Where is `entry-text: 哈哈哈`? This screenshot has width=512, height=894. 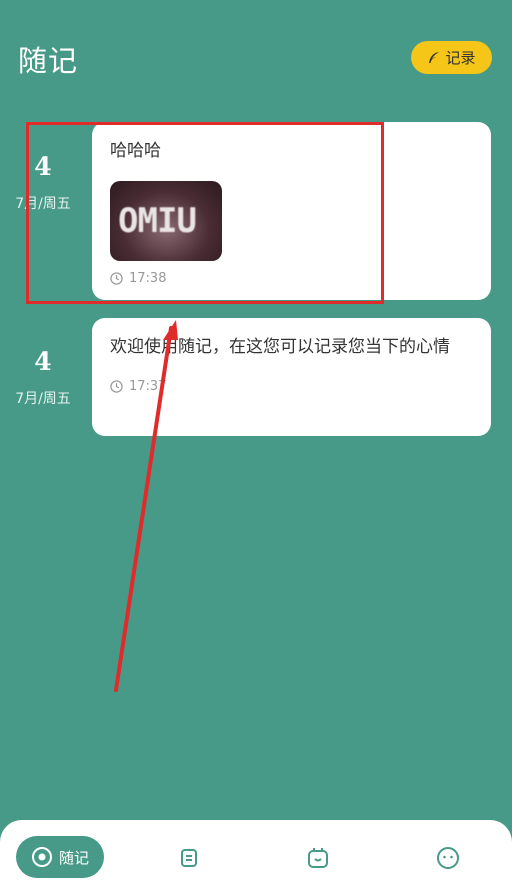 entry-text: 哈哈哈 is located at coordinates (135, 151).